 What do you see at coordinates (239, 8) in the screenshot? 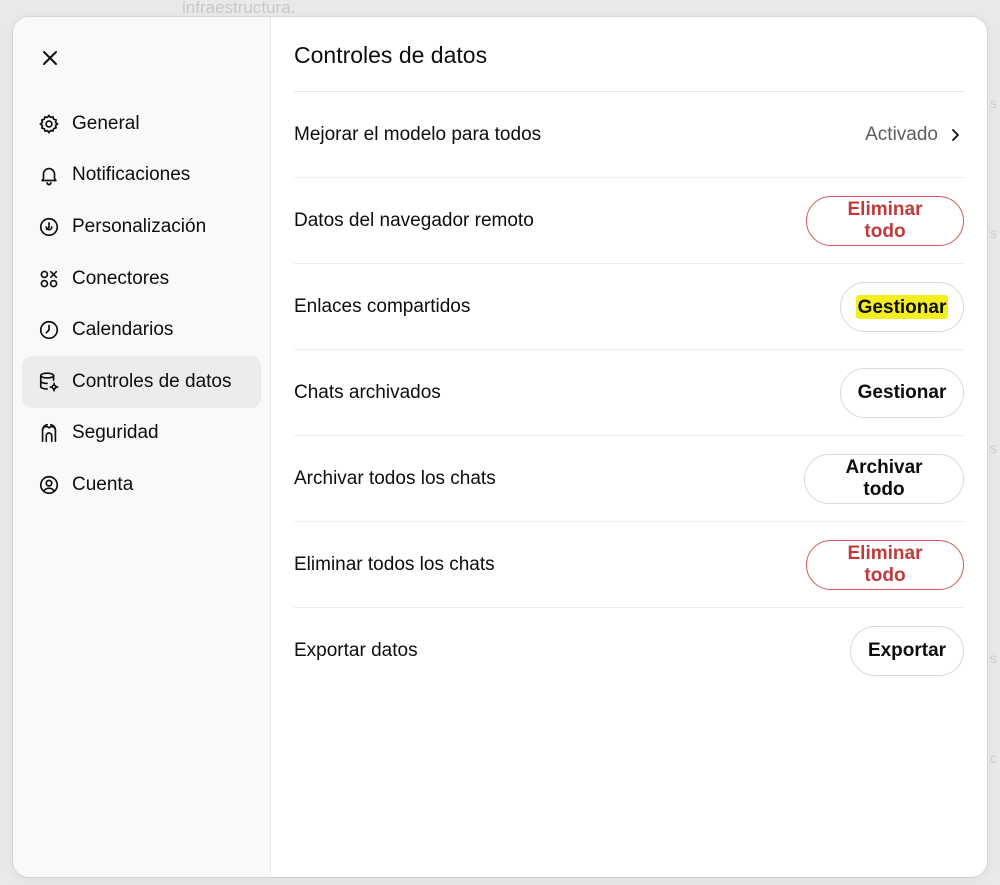
I see `background-text: infraestructura.` at bounding box center [239, 8].